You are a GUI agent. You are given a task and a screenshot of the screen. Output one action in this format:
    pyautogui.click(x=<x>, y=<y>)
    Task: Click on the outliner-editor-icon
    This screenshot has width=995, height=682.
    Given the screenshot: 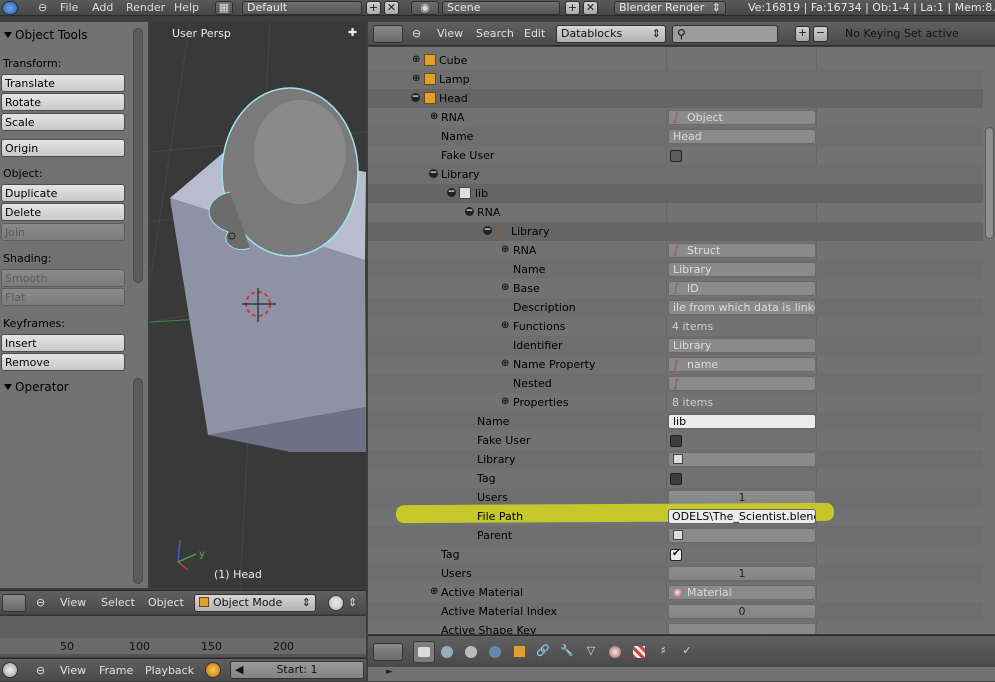 What is the action you would take?
    pyautogui.click(x=388, y=34)
    